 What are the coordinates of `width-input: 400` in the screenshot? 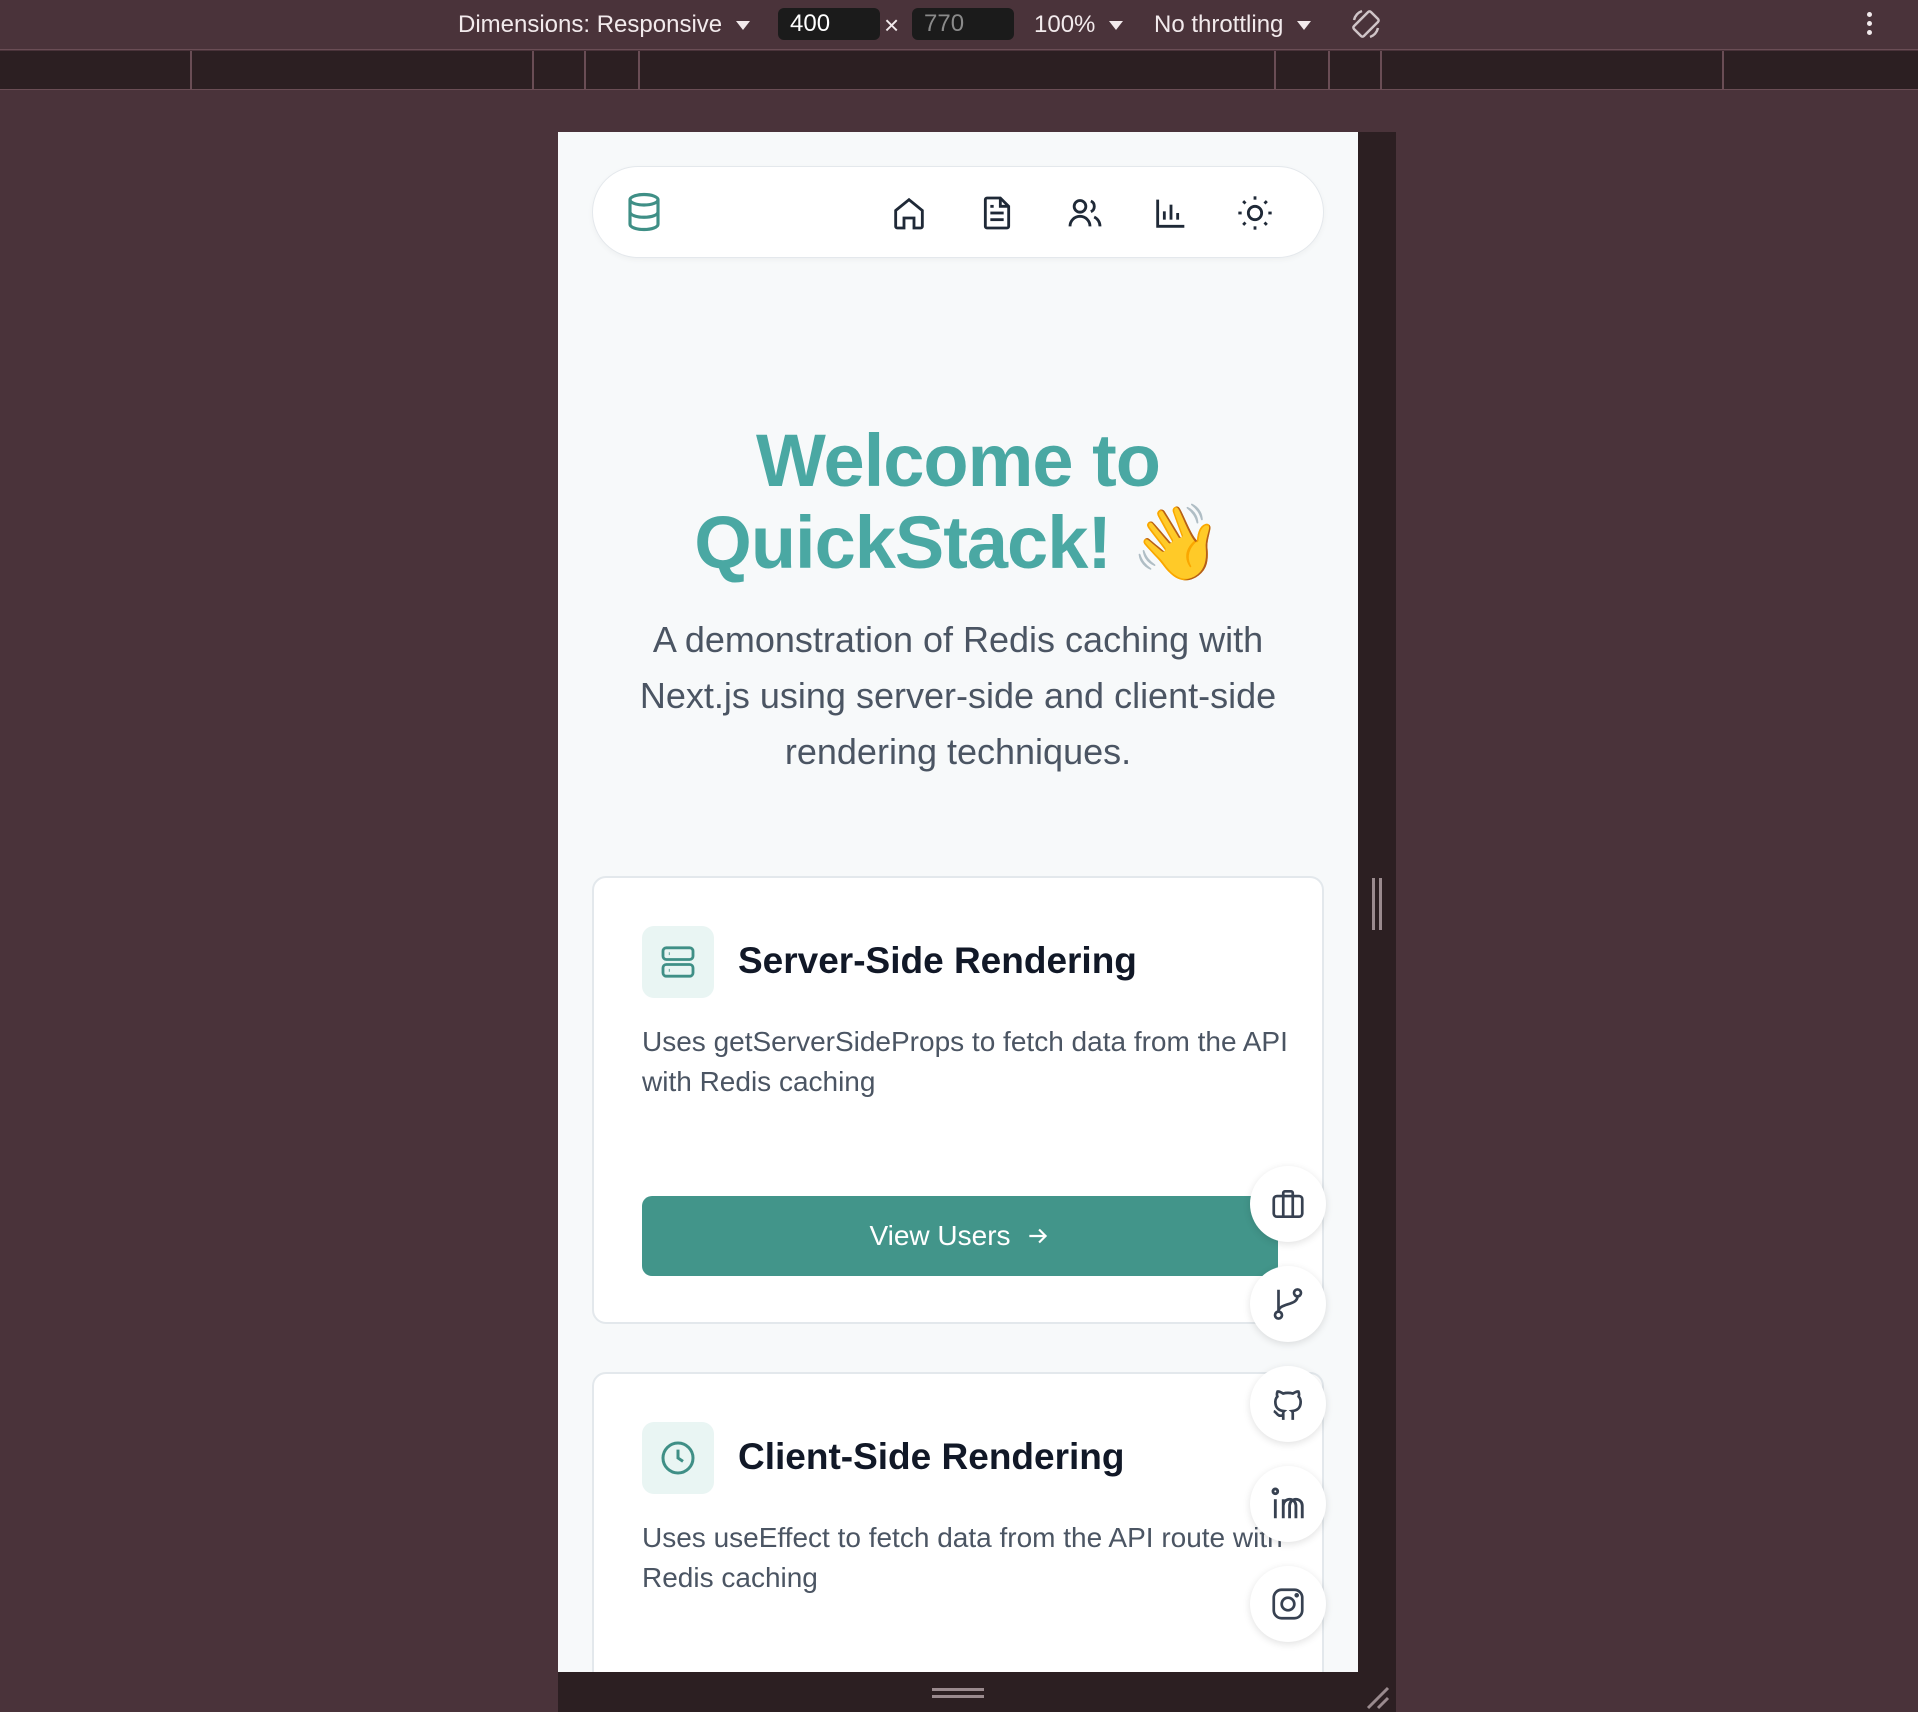 It's located at (829, 24).